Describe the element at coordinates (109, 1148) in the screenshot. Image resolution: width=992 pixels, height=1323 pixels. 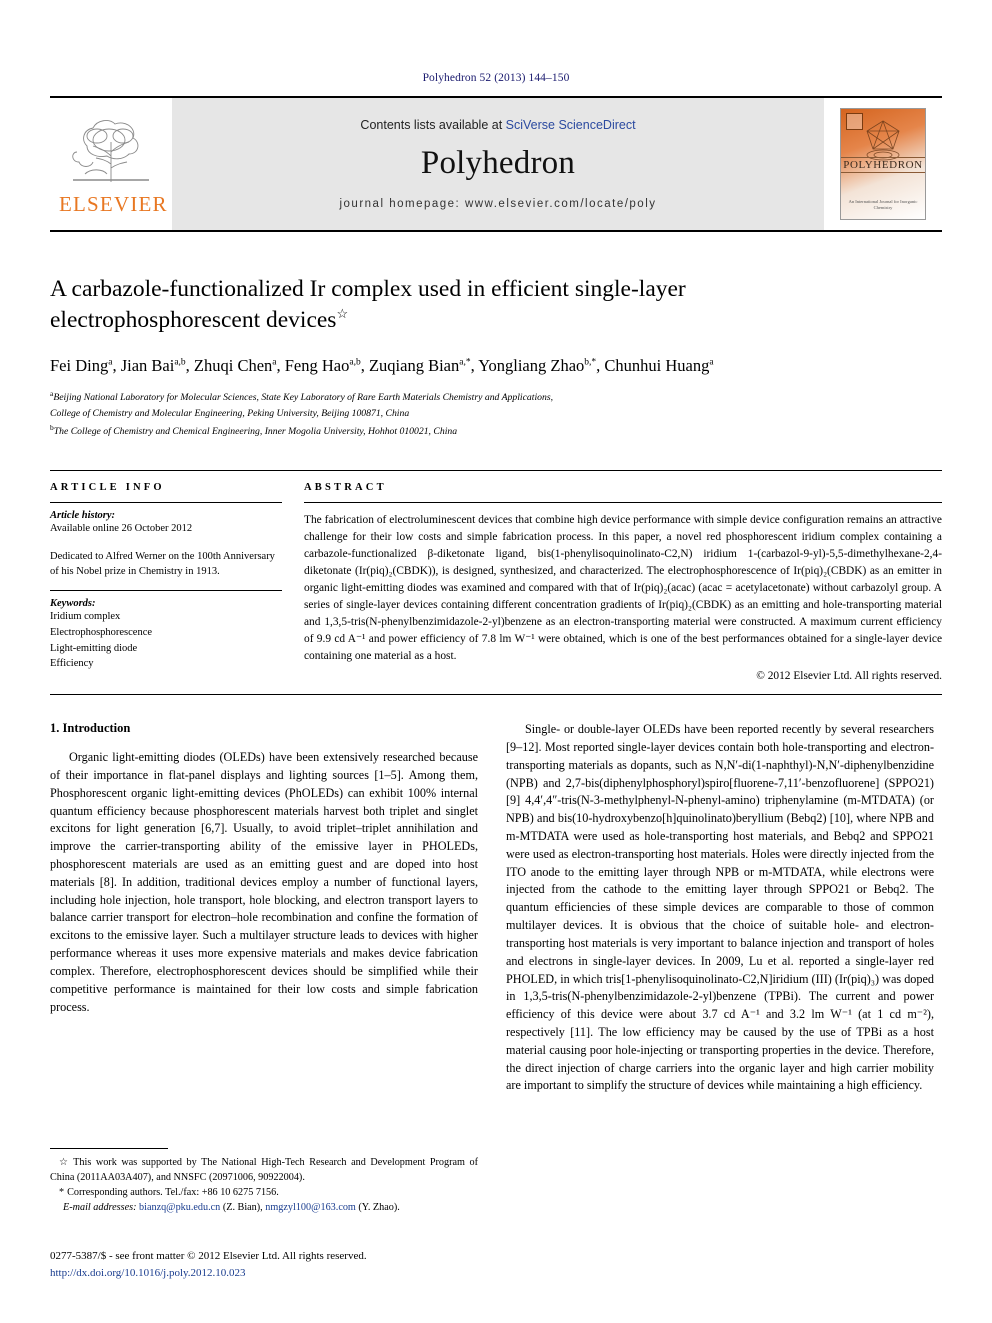
I see `footnote-divider` at that location.